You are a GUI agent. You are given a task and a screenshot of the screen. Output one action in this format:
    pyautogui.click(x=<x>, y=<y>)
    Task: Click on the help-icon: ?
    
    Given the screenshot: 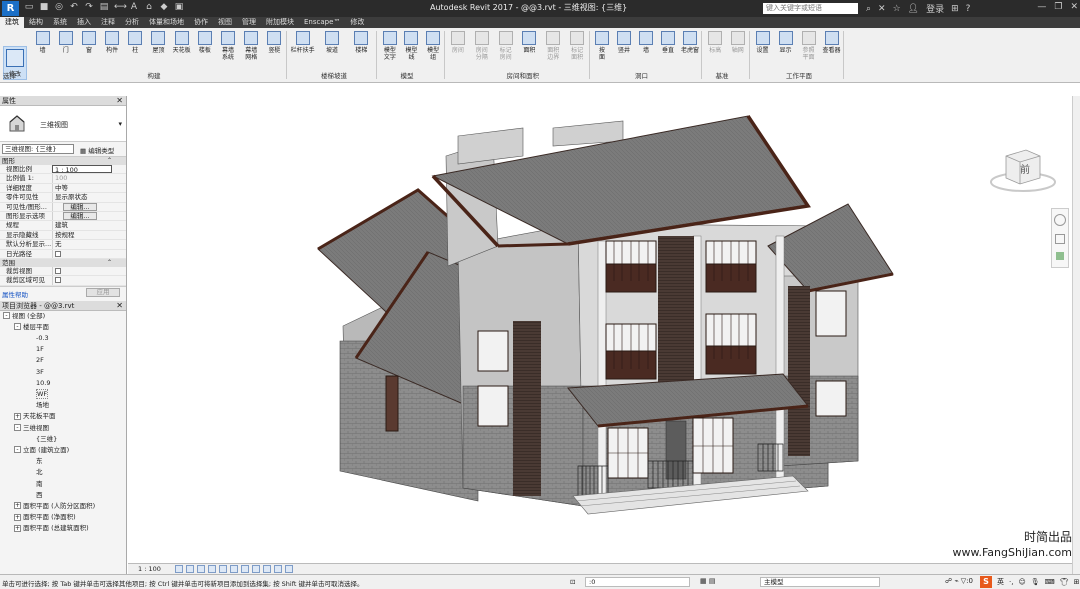 What is the action you would take?
    pyautogui.click(x=968, y=9)
    